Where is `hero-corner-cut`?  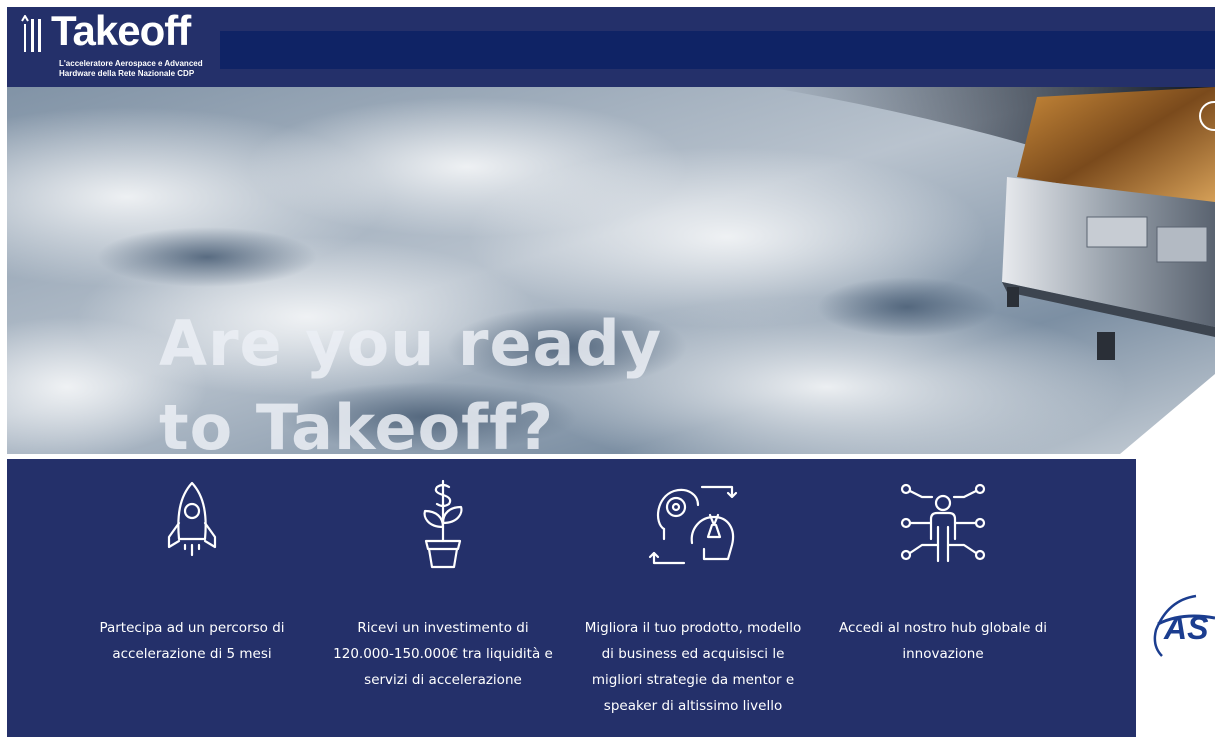 hero-corner-cut is located at coordinates (1167, 414).